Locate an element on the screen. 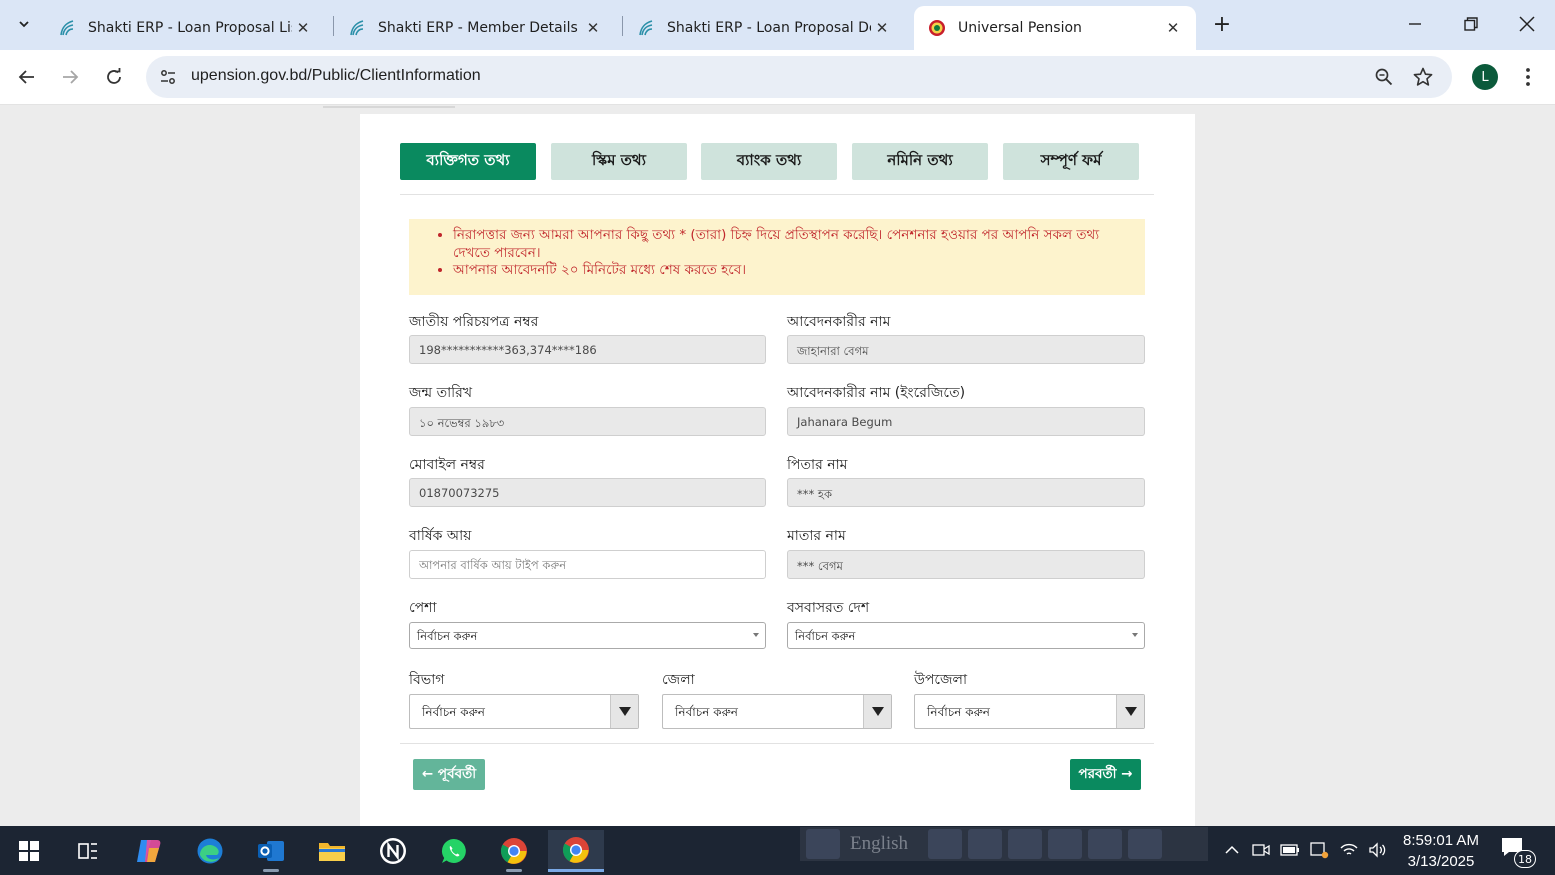 The image size is (1555, 875). nid-label: জাতীয় পরিচয়পত্র নম্বর is located at coordinates (474, 322).